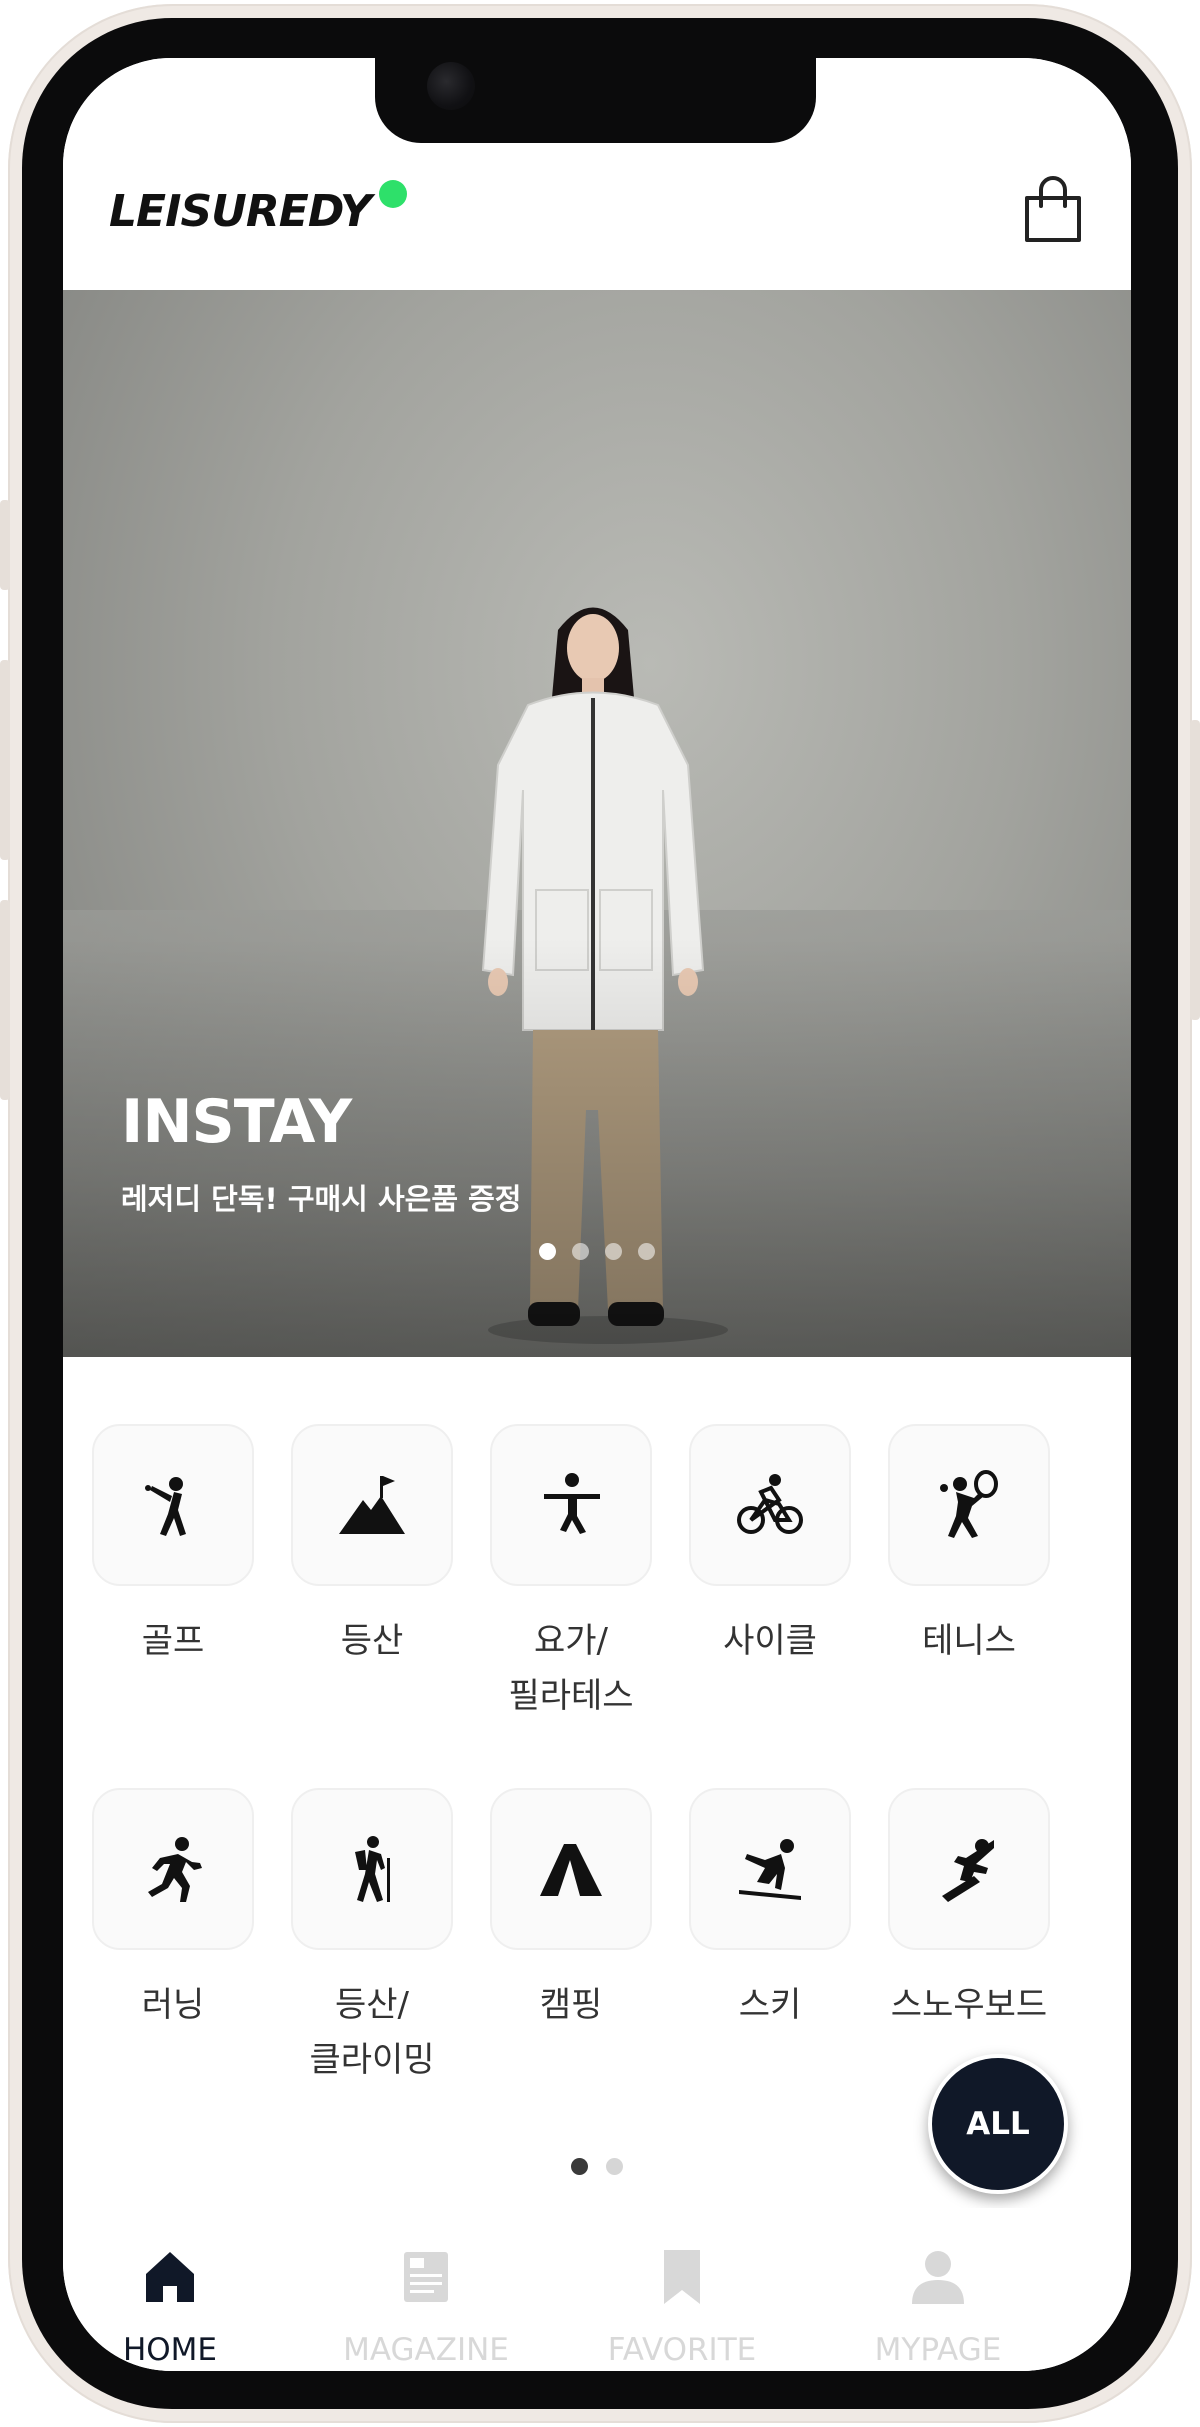 The height and width of the screenshot is (2427, 1200). I want to click on hero-title: INSTAY, so click(236, 1122).